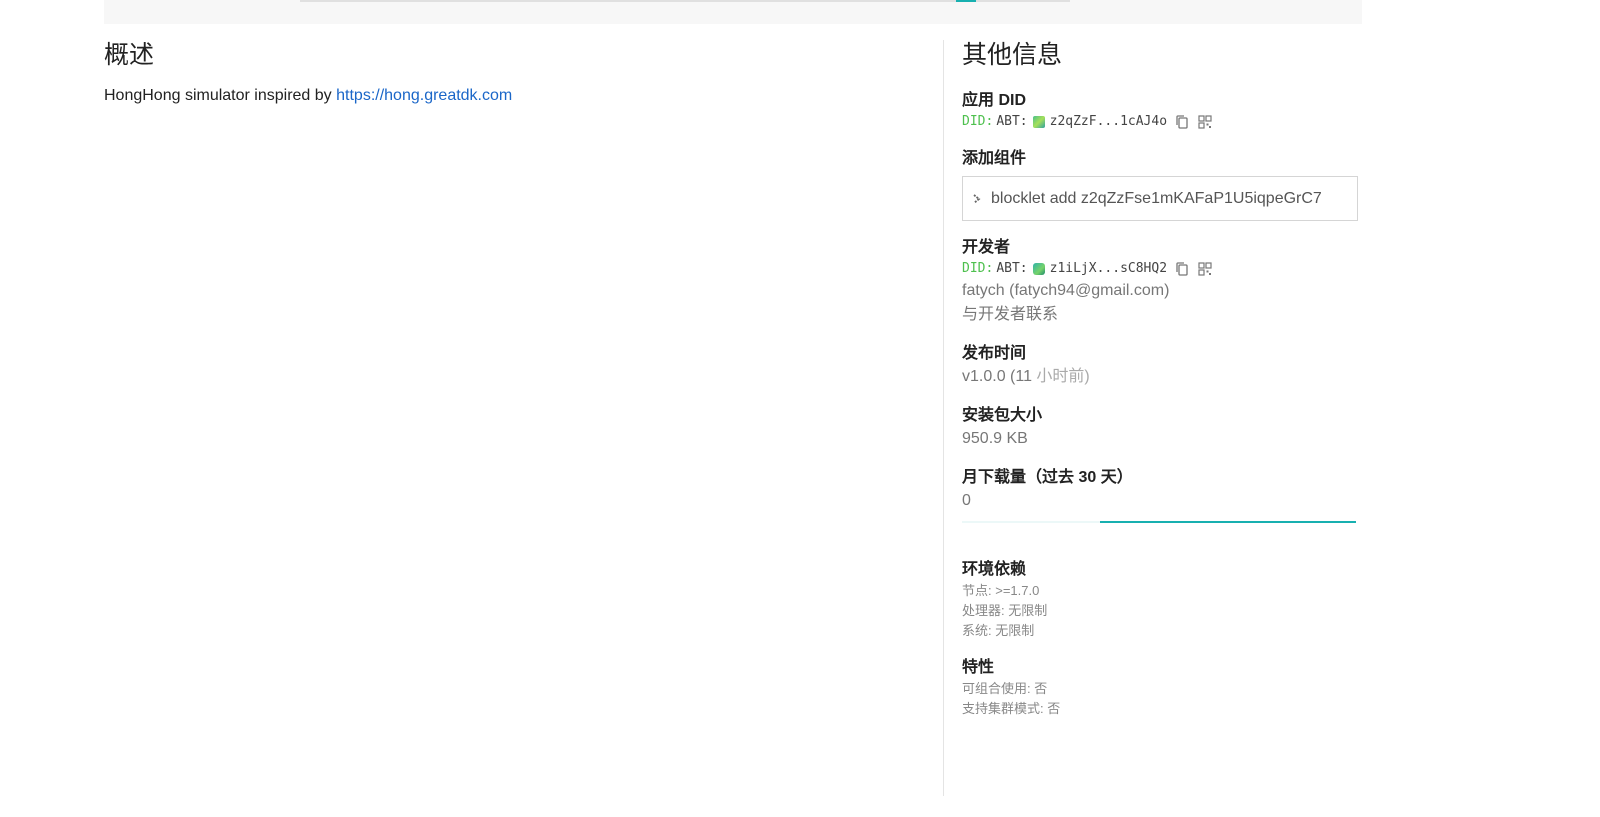  Describe the element at coordinates (1162, 315) in the screenshot. I see `contact-developer-link: 与开发者联系` at that location.